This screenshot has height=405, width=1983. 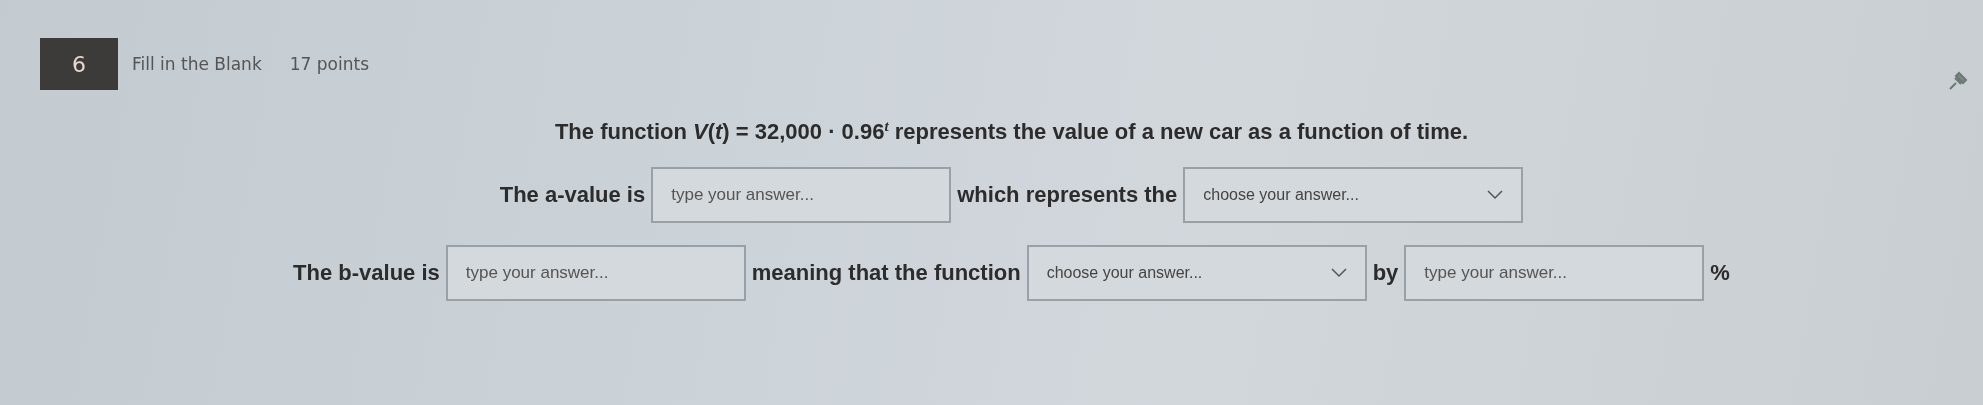 What do you see at coordinates (1958, 81) in the screenshot?
I see `pin-icon` at bounding box center [1958, 81].